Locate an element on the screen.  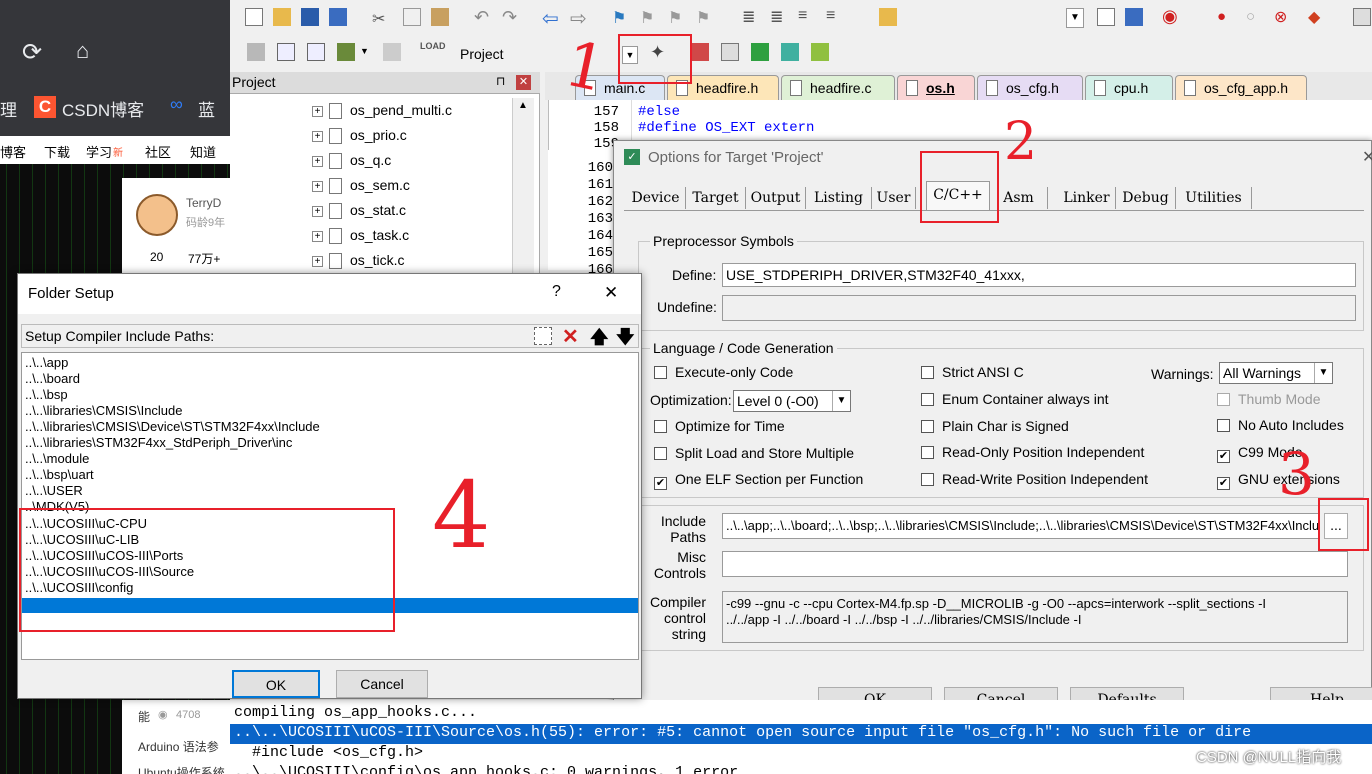
manage-rte-icon is located at coordinates (760, 52).